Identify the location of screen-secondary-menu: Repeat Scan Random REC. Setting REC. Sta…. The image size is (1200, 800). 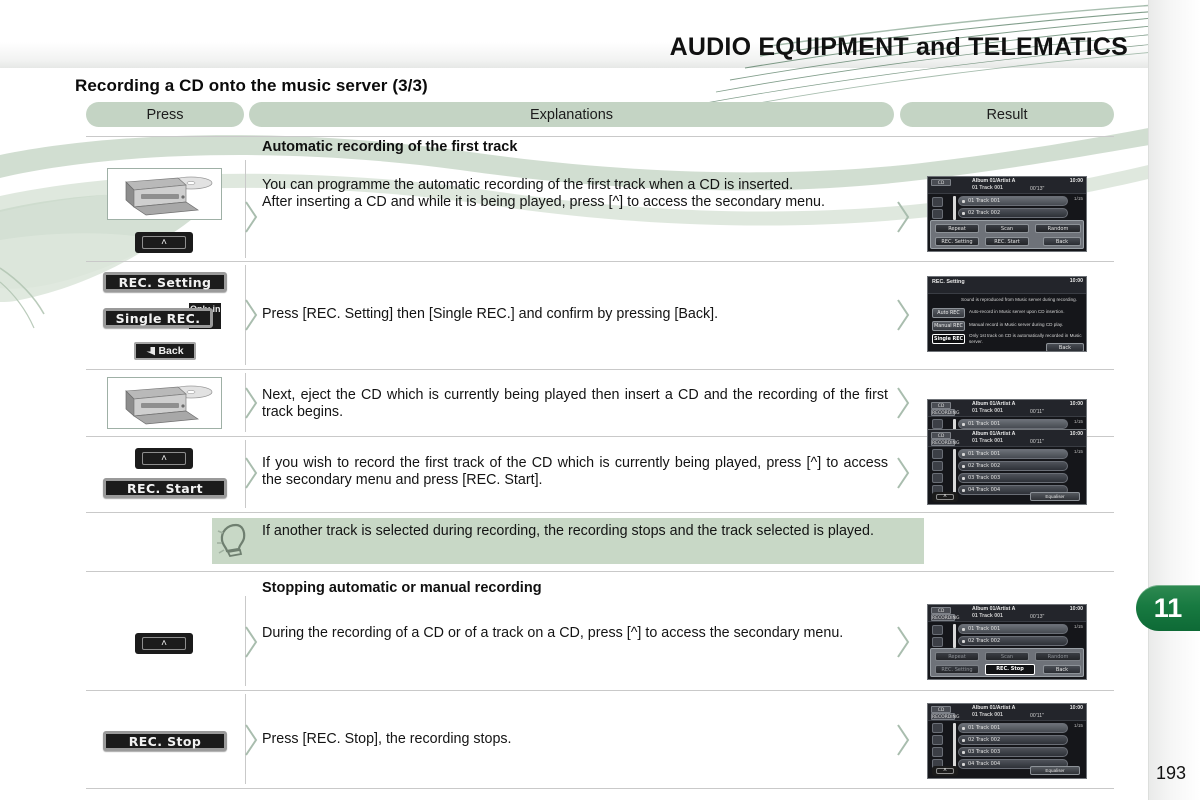
(1007, 234).